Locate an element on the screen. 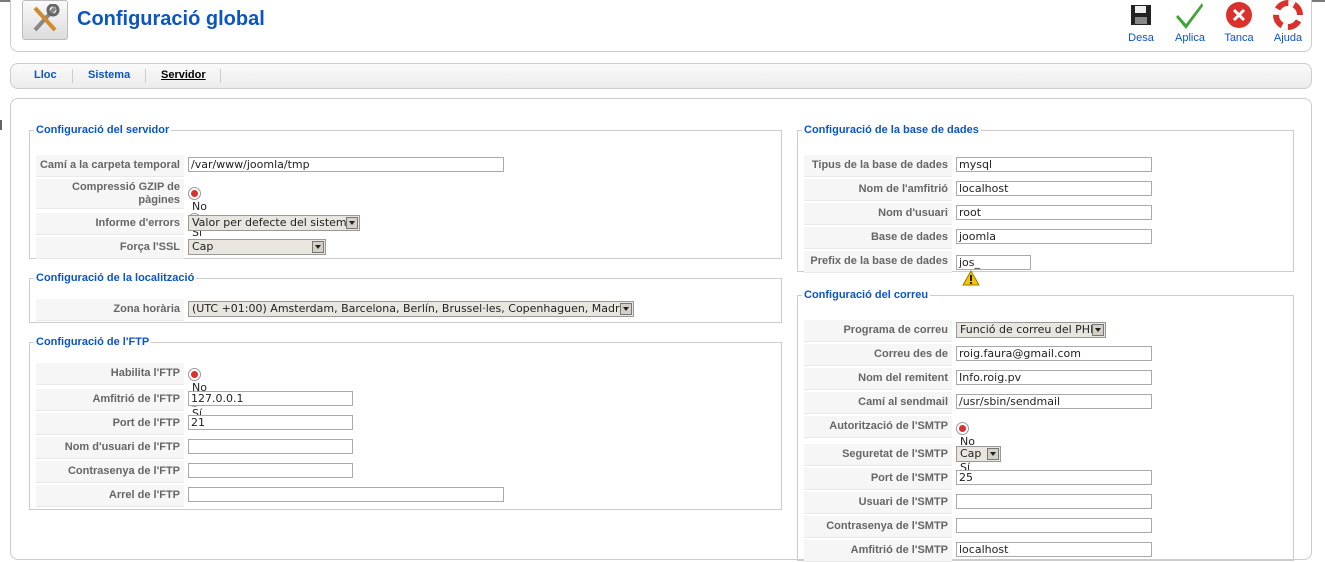  config-tools-icon is located at coordinates (45, 20).